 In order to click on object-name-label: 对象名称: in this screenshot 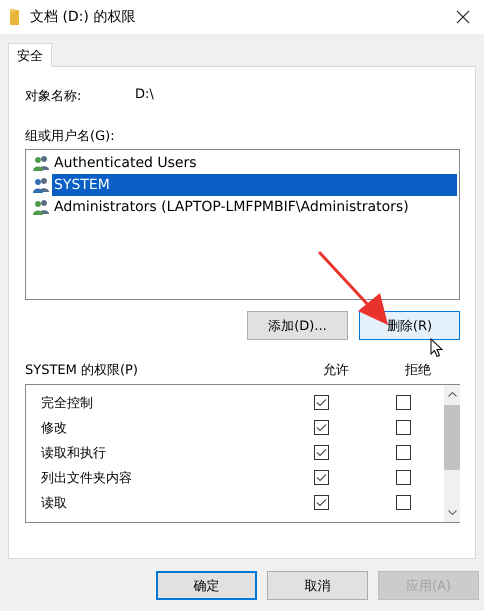, I will do `click(53, 96)`.